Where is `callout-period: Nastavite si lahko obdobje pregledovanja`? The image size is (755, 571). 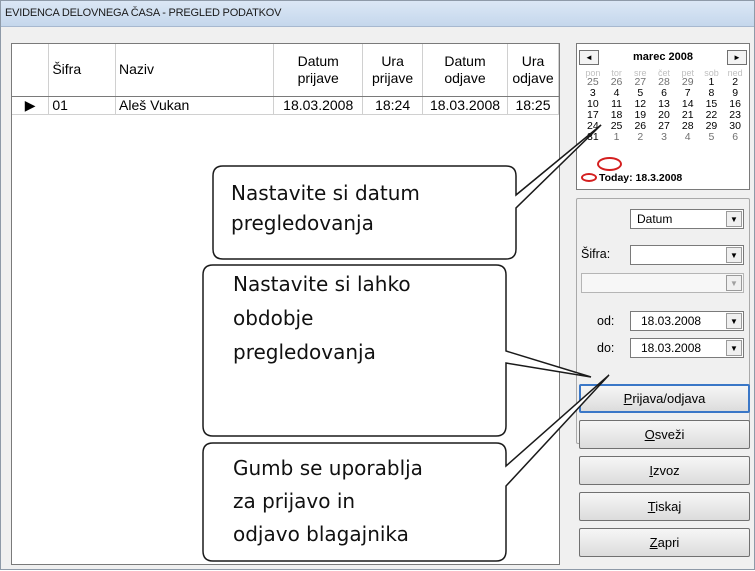
callout-period: Nastavite si lahko obdobje pregledovanja is located at coordinates (322, 318).